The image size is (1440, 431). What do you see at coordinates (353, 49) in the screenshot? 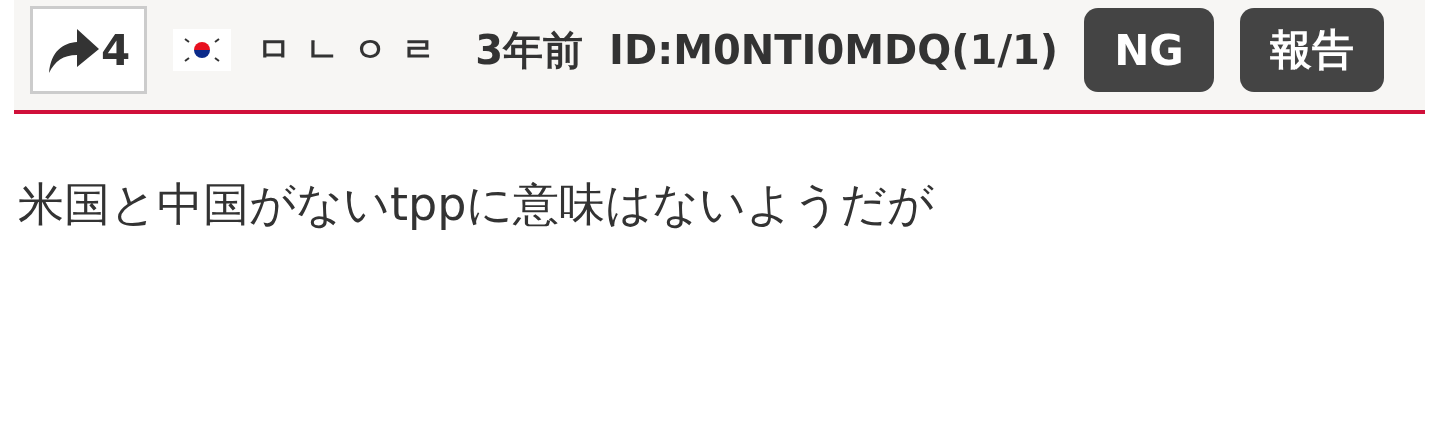
I see `poster-name: ㅁㄴㅇㄹ` at bounding box center [353, 49].